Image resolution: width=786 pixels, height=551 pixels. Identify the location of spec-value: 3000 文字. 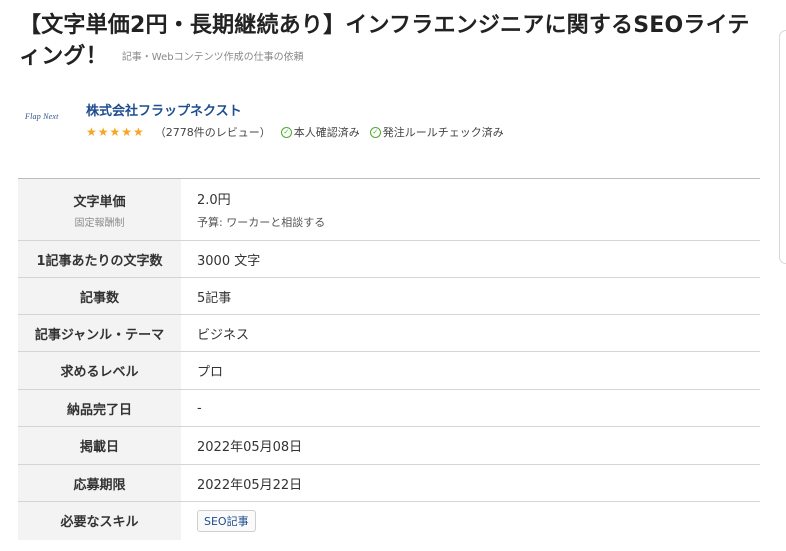
(229, 261).